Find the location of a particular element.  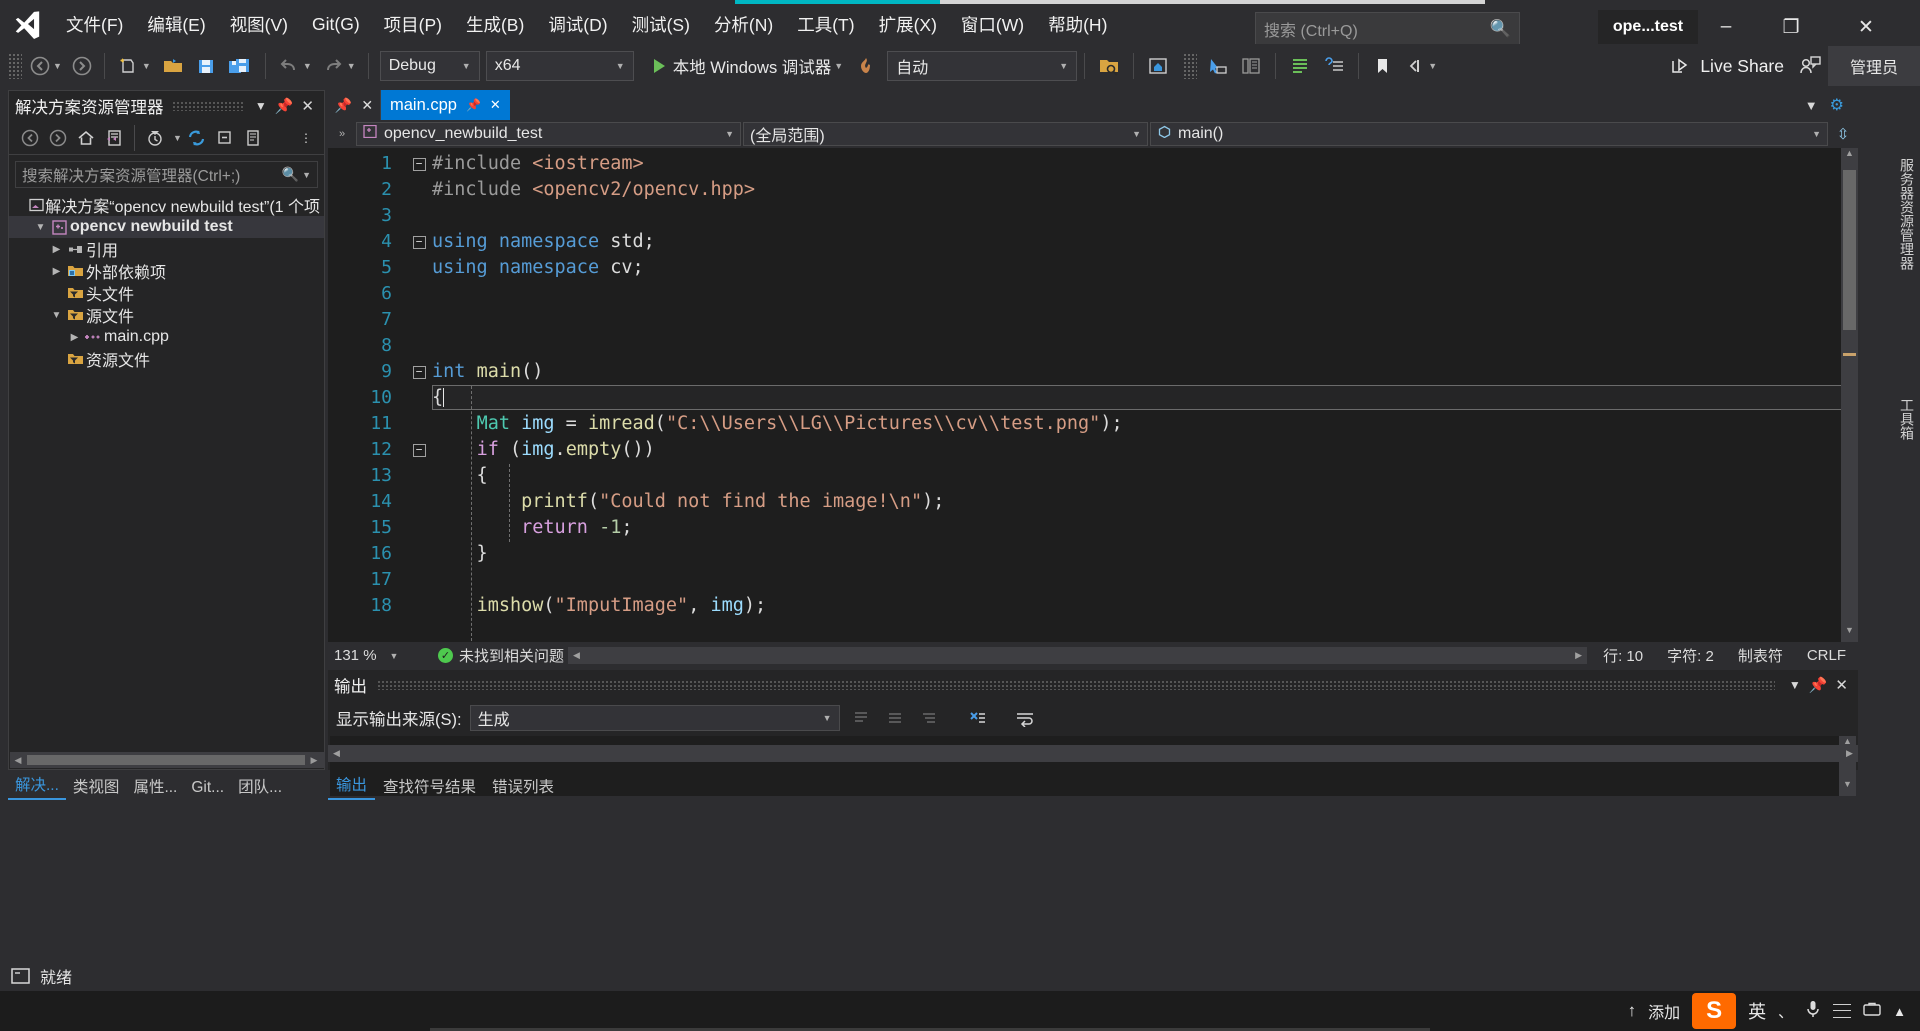

tree-row-source-files: ▼ 源文件 is located at coordinates (166, 315).